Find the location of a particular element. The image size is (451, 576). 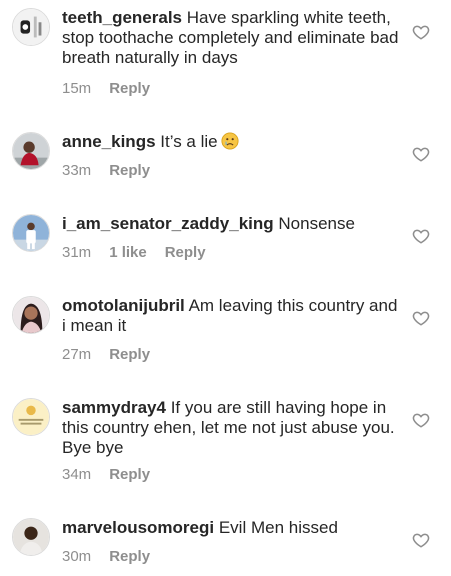

comment-body: Evil Men hissed is located at coordinates (278, 527).